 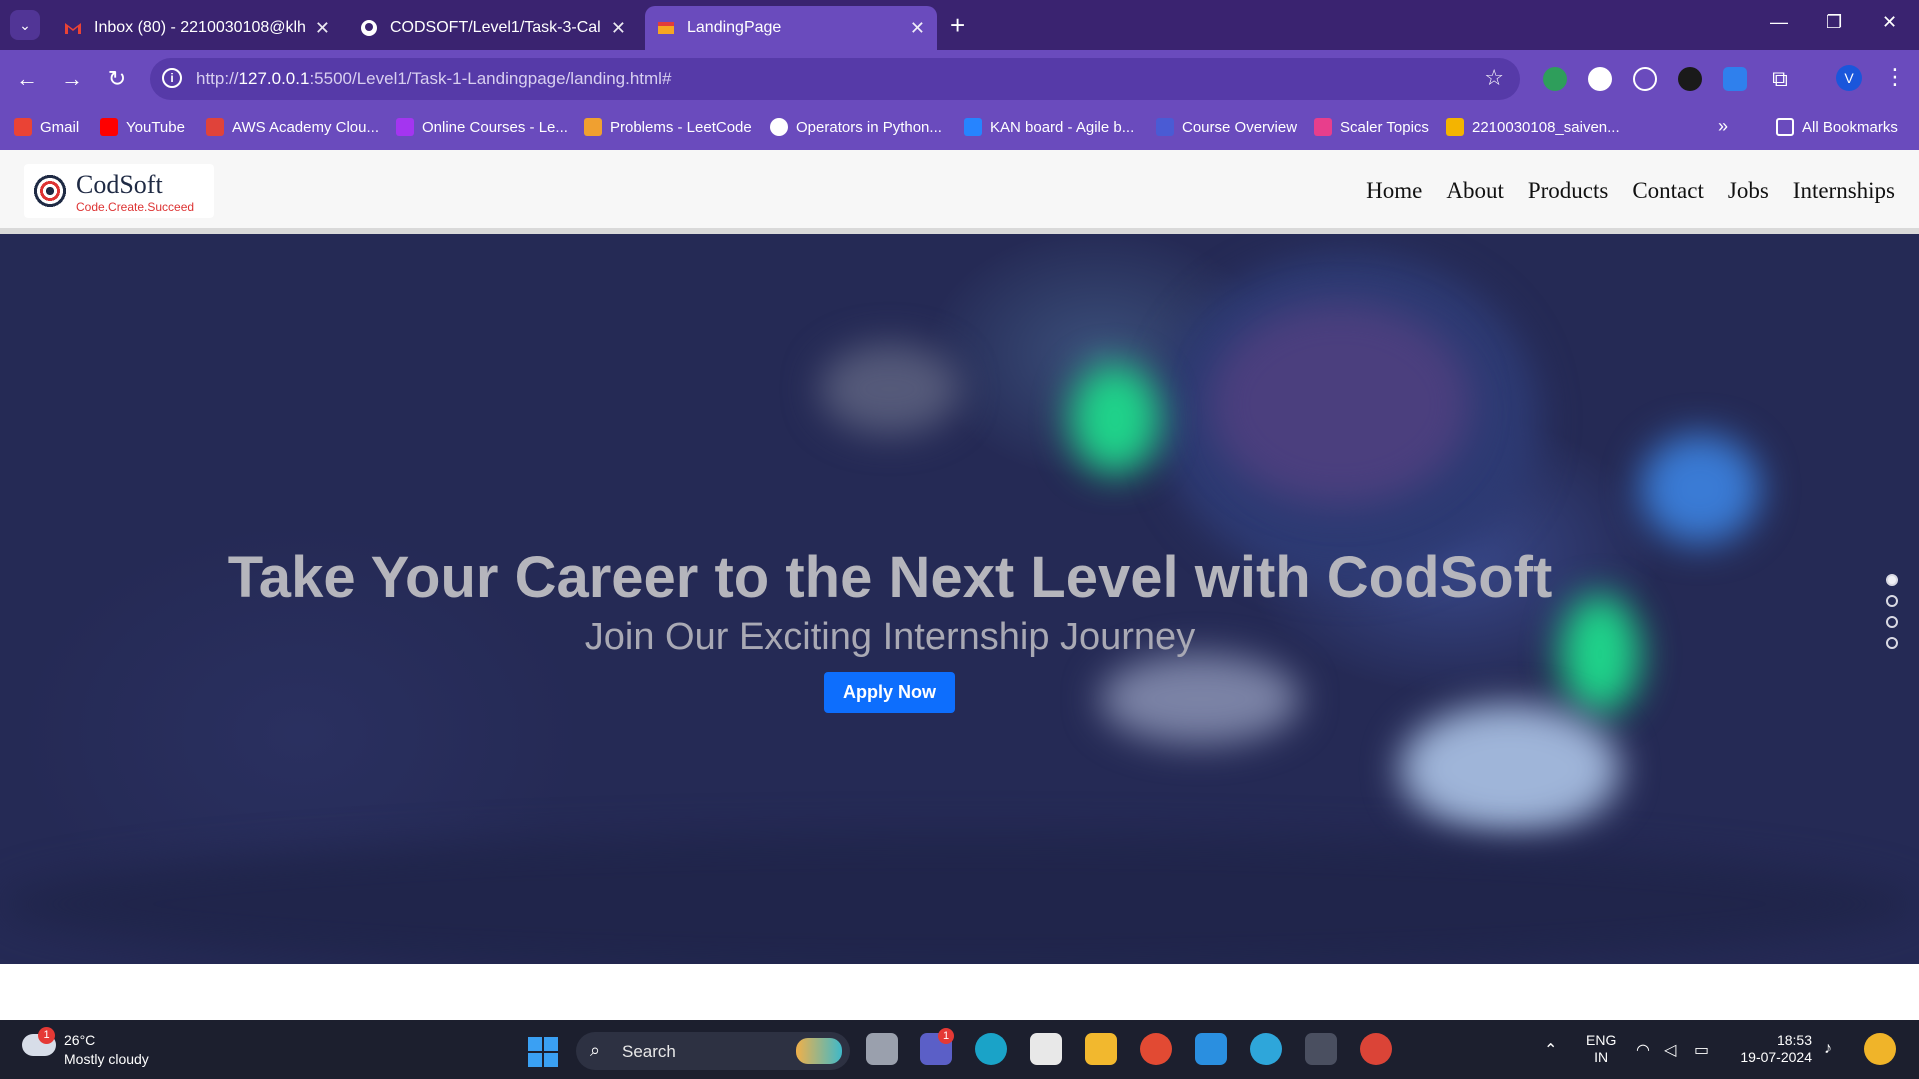 What do you see at coordinates (106, 1059) in the screenshot?
I see `weather-condition: Mostly cloudy` at bounding box center [106, 1059].